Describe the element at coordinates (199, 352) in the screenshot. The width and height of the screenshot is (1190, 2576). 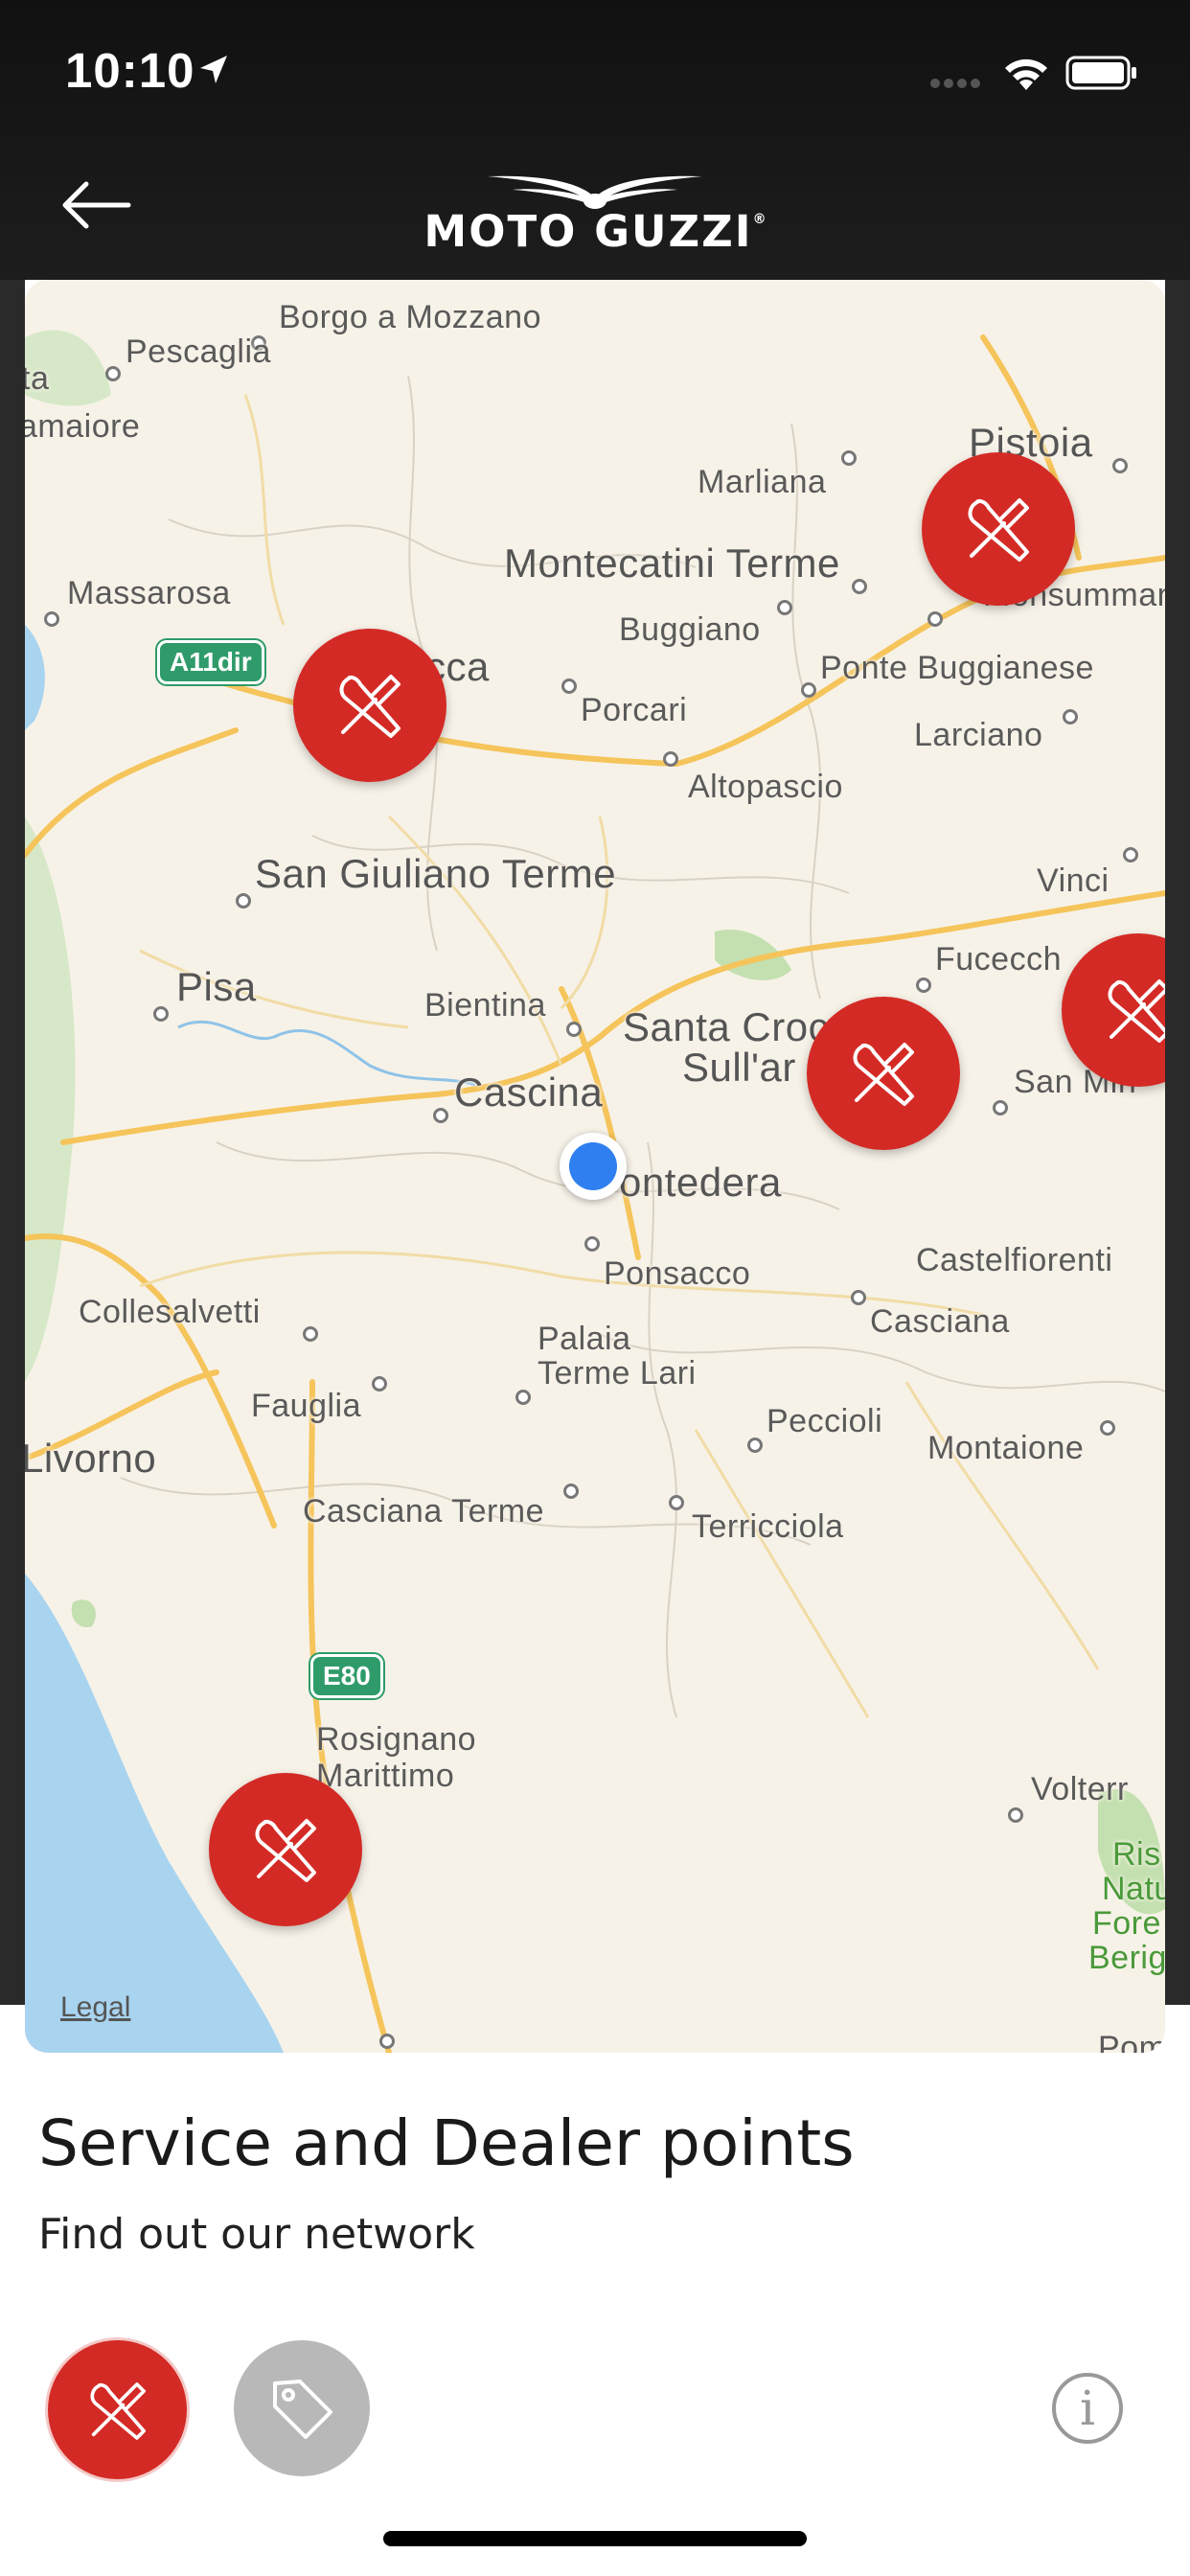
I see `map-place-label: Pescaglia` at that location.